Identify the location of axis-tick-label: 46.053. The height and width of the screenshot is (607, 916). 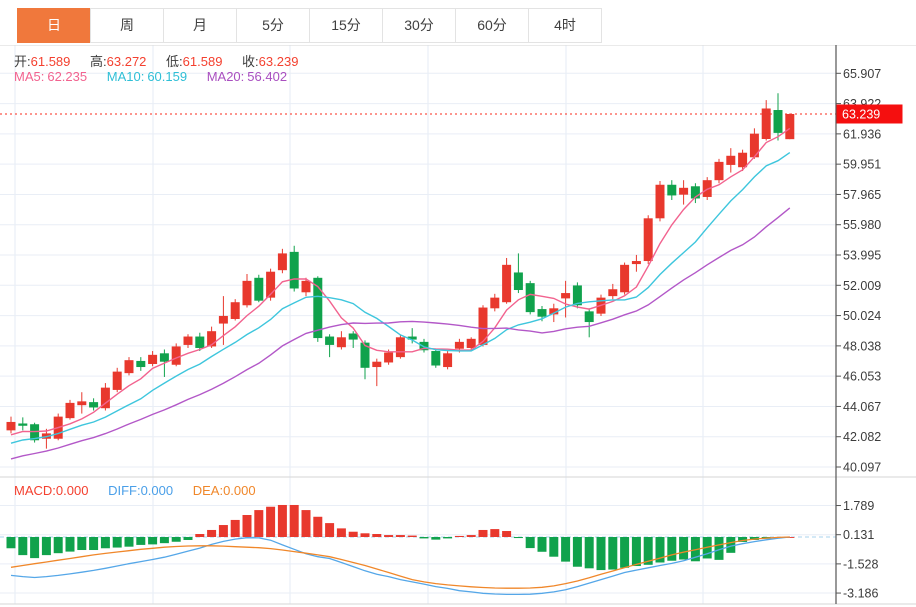
(862, 377).